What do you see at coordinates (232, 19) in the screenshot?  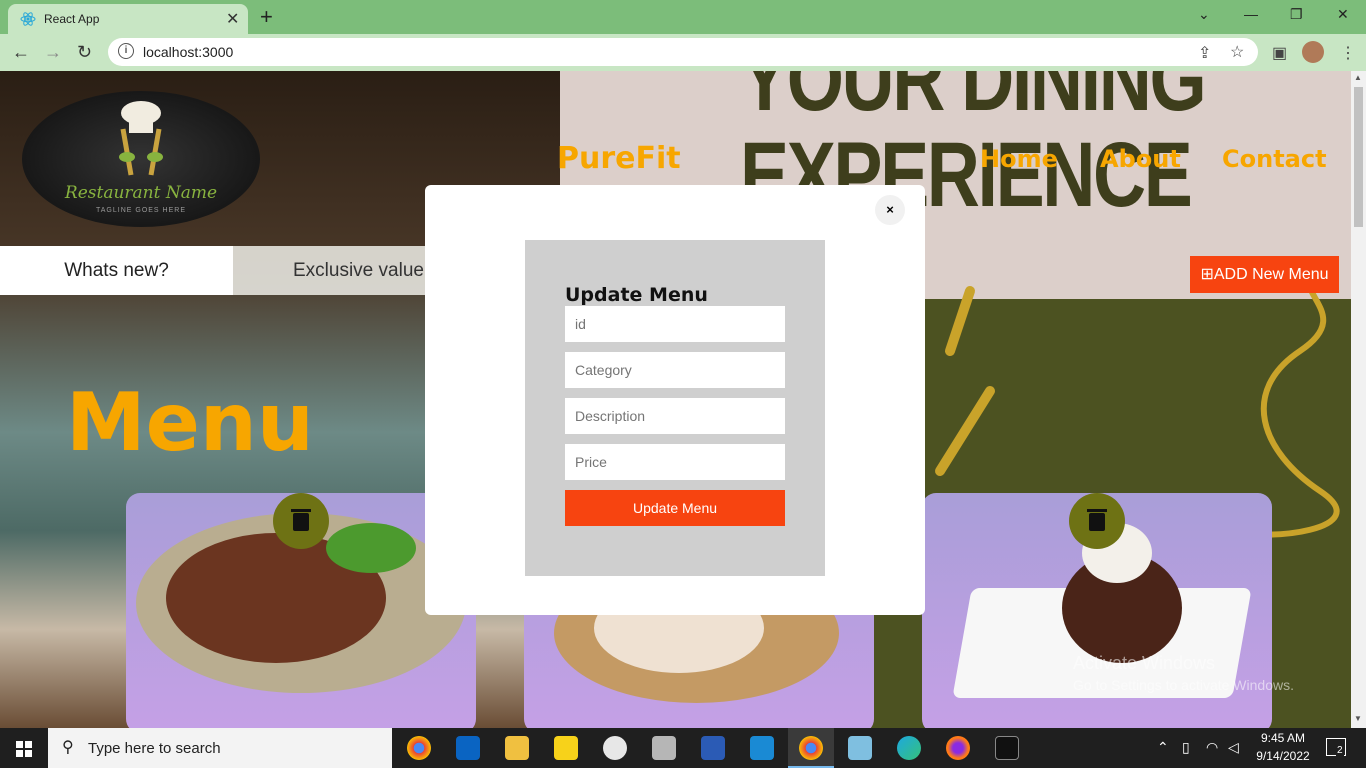 I see `close-tab-icon: ✕` at bounding box center [232, 19].